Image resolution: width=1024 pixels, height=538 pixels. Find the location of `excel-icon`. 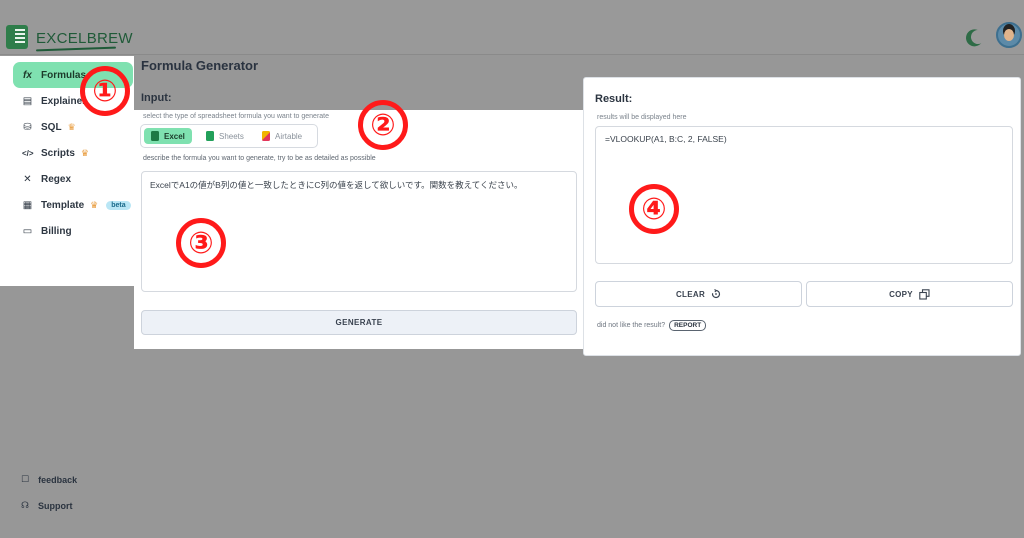

excel-icon is located at coordinates (155, 136).